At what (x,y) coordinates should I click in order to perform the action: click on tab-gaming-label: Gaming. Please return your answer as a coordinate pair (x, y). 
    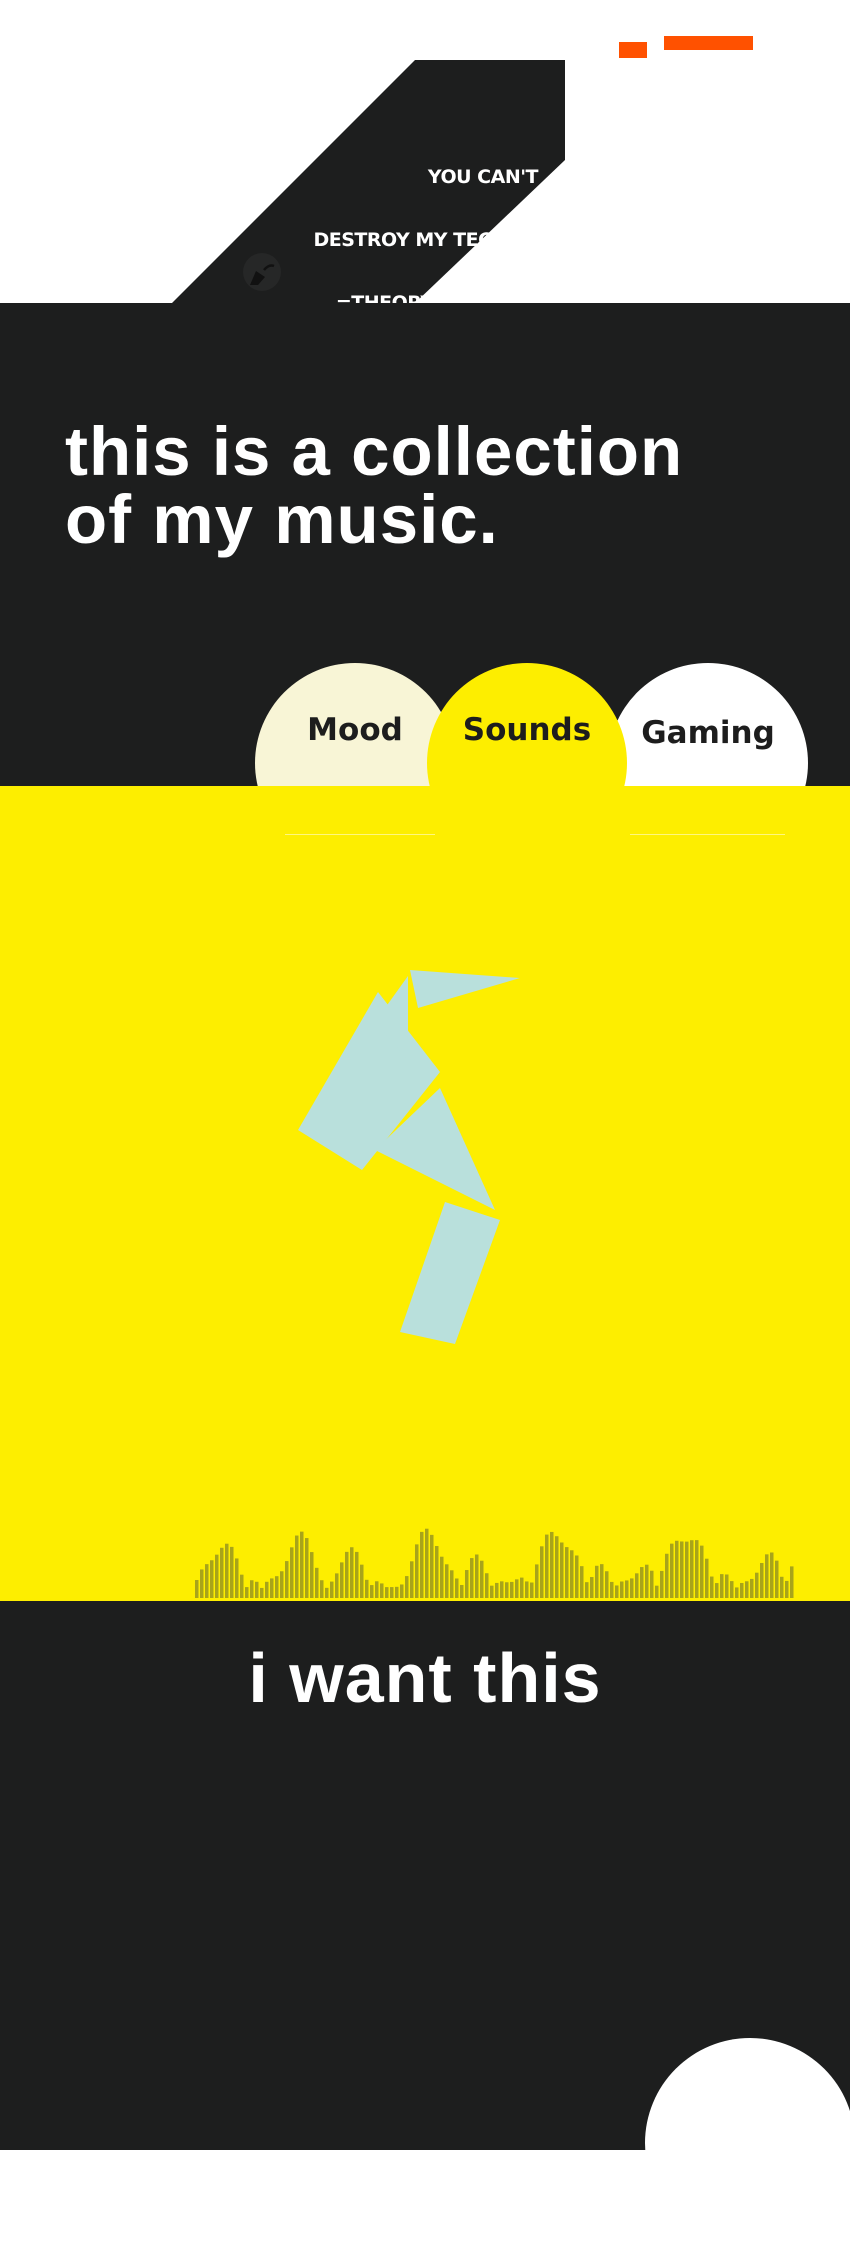
    Looking at the image, I should click on (708, 733).